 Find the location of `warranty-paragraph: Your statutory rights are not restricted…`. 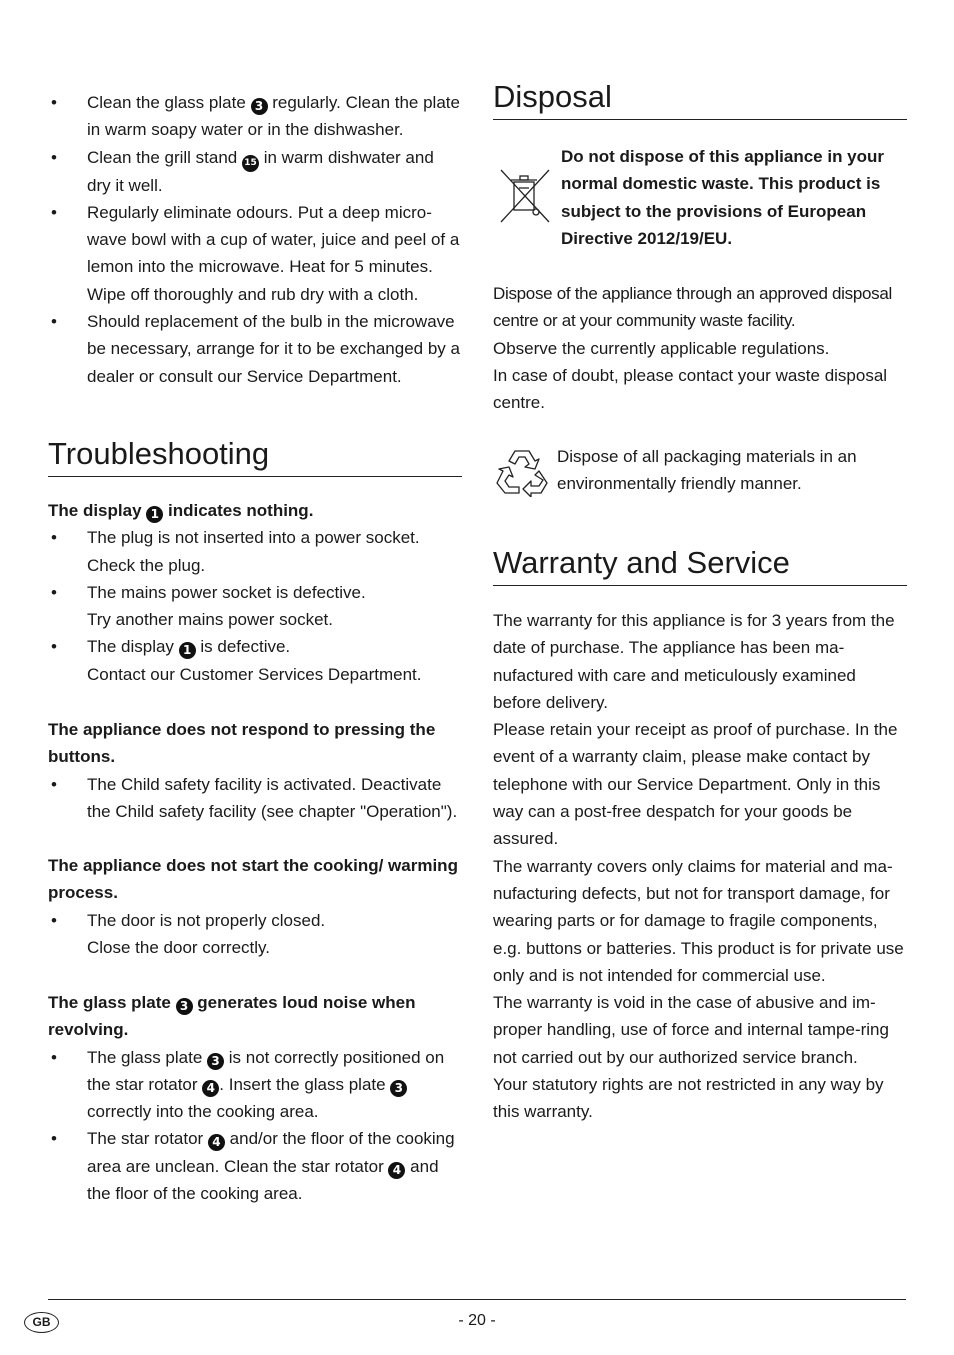

warranty-paragraph: Your statutory rights are not restricted… is located at coordinates (688, 1098).